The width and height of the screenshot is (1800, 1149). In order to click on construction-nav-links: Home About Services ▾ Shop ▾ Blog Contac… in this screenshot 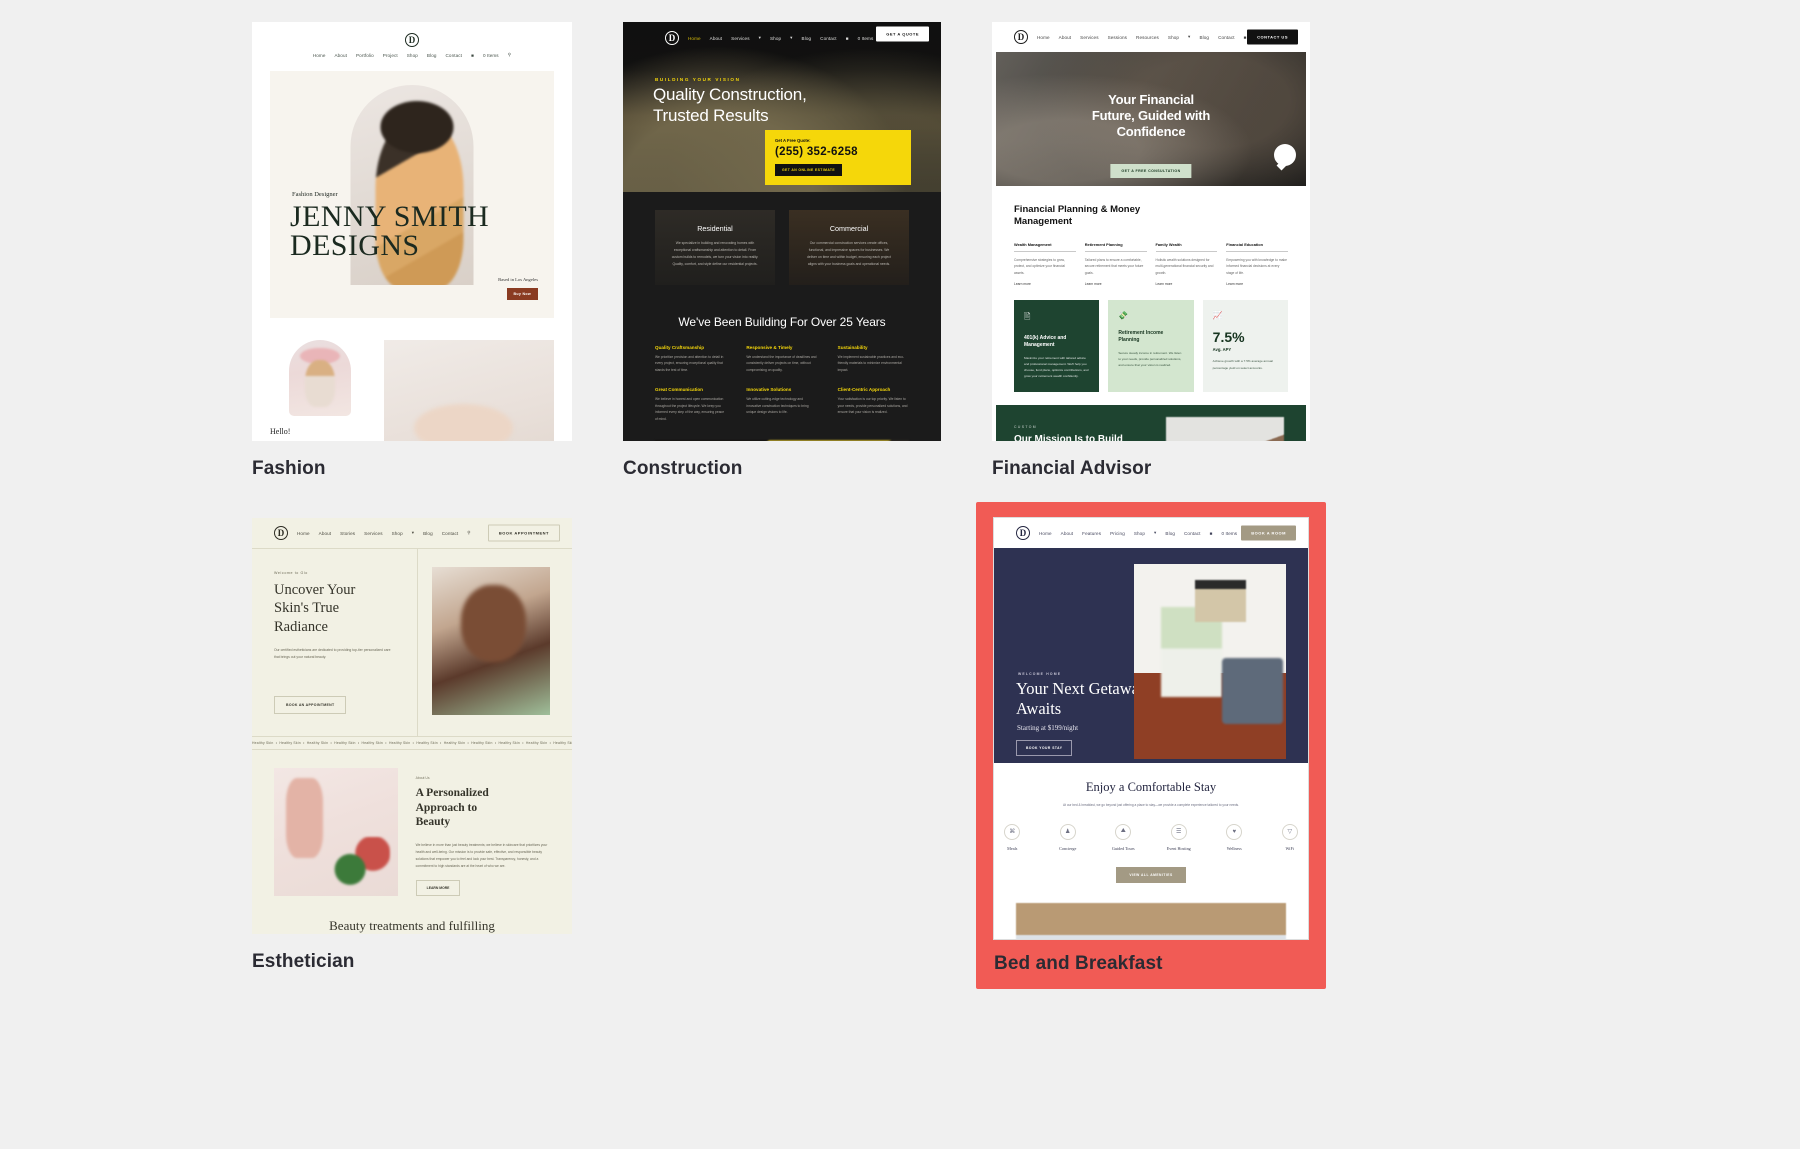, I will do `click(787, 38)`.